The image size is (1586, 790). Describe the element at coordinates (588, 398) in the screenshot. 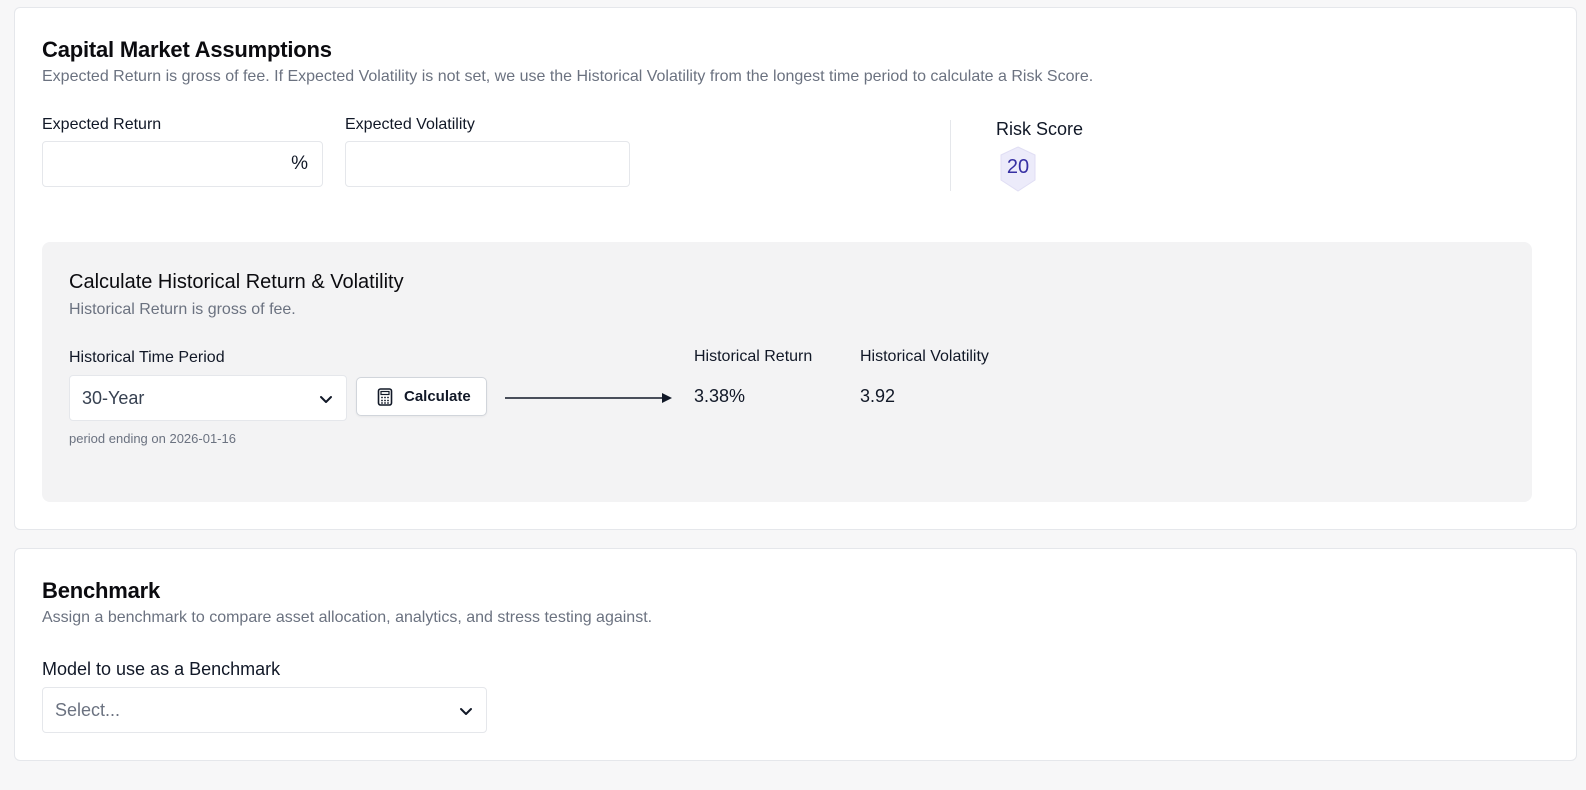

I see `arrow-right-icon` at that location.